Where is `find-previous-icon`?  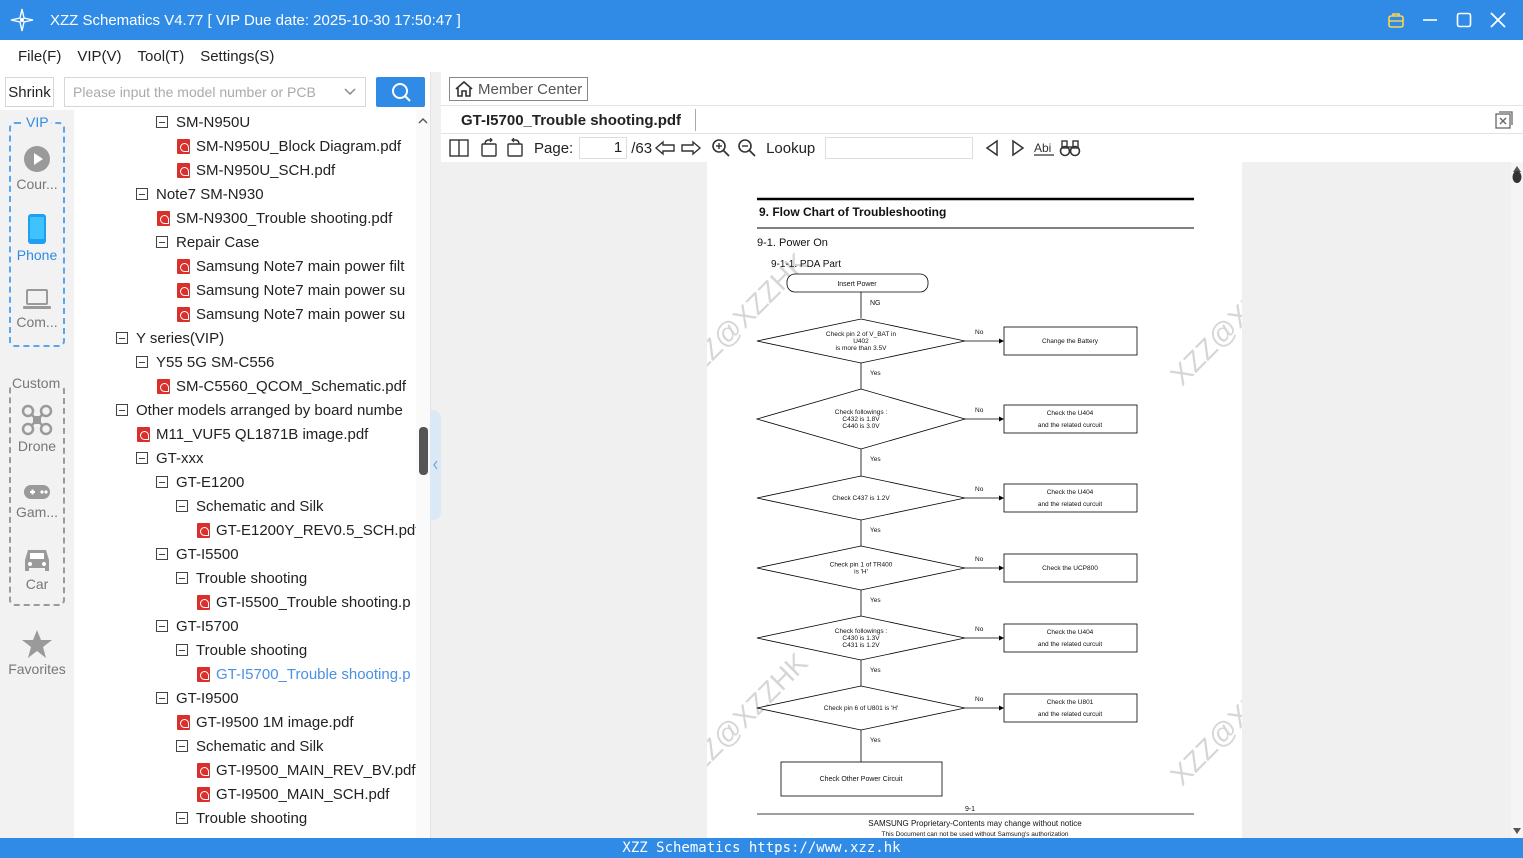
find-previous-icon is located at coordinates (992, 148).